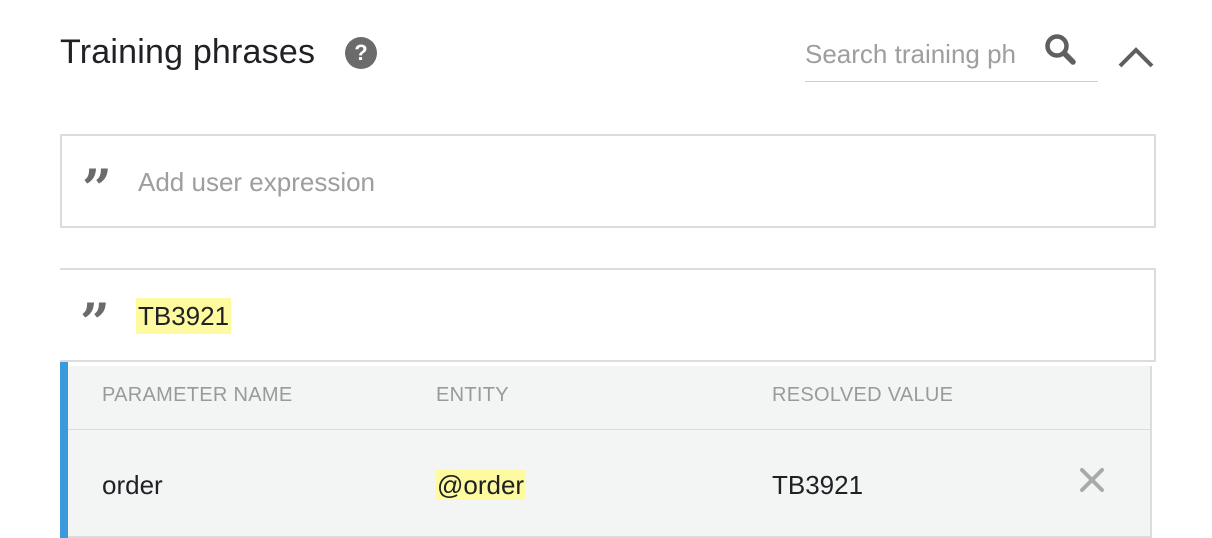 The height and width of the screenshot is (538, 1212). What do you see at coordinates (472, 395) in the screenshot?
I see `column-header-entity: ENTITY` at bounding box center [472, 395].